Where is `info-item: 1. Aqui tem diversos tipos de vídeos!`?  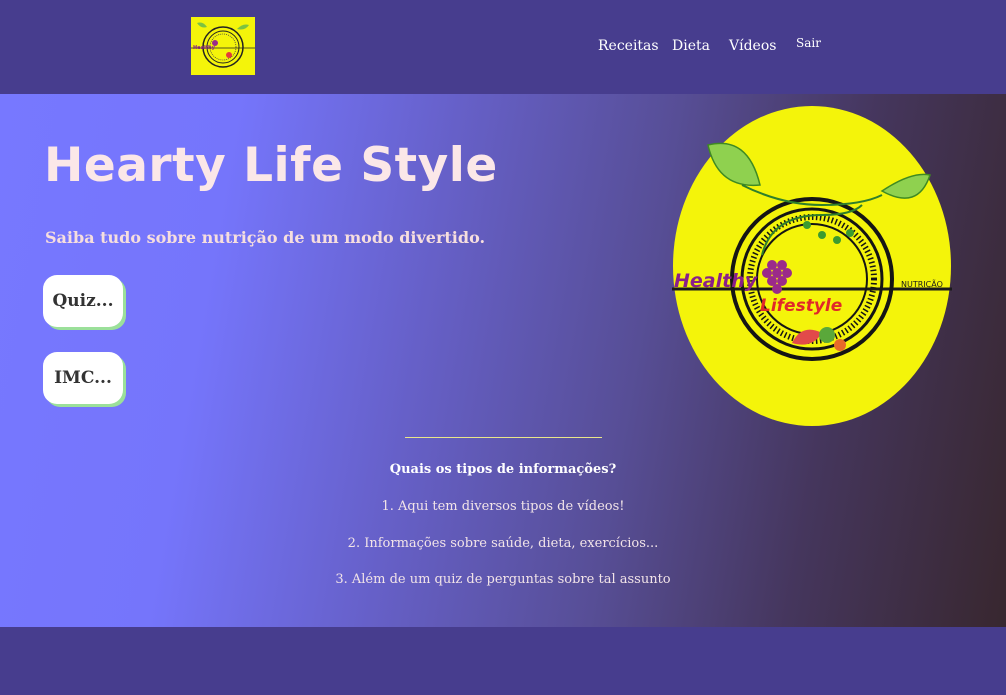
info-item: 1. Aqui tem diversos tipos de vídeos! is located at coordinates (503, 506).